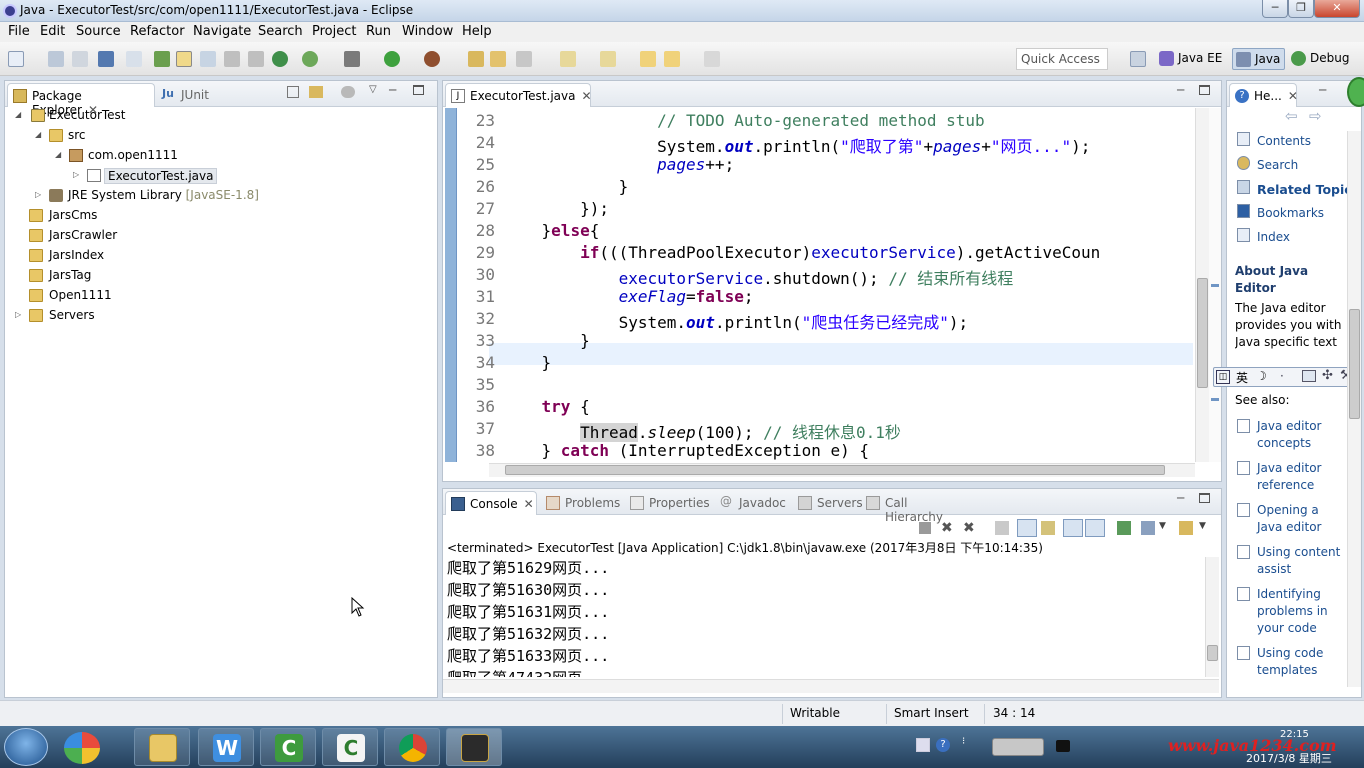 Image resolution: width=1364 pixels, height=768 pixels. Describe the element at coordinates (82, 748) in the screenshot. I see `app-colorful-icon` at that location.